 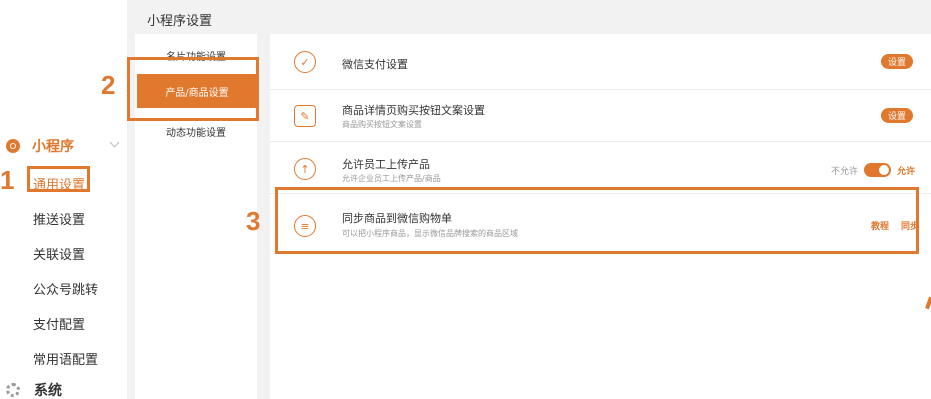 I want to click on edit-icon: ✎, so click(x=305, y=116).